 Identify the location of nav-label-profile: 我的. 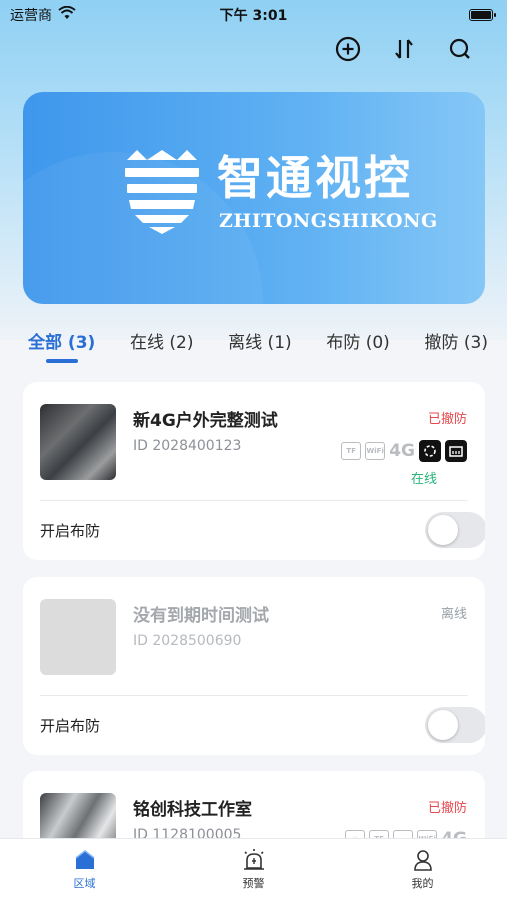
(422, 883).